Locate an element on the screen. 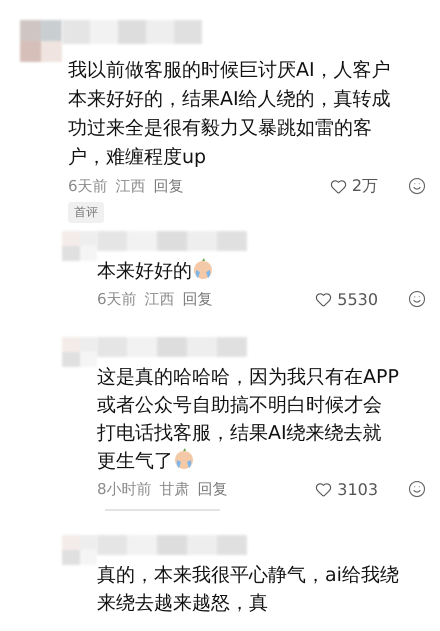 Image resolution: width=440 pixels, height=631 pixels. first-comment-tag: 首评 is located at coordinates (86, 212).